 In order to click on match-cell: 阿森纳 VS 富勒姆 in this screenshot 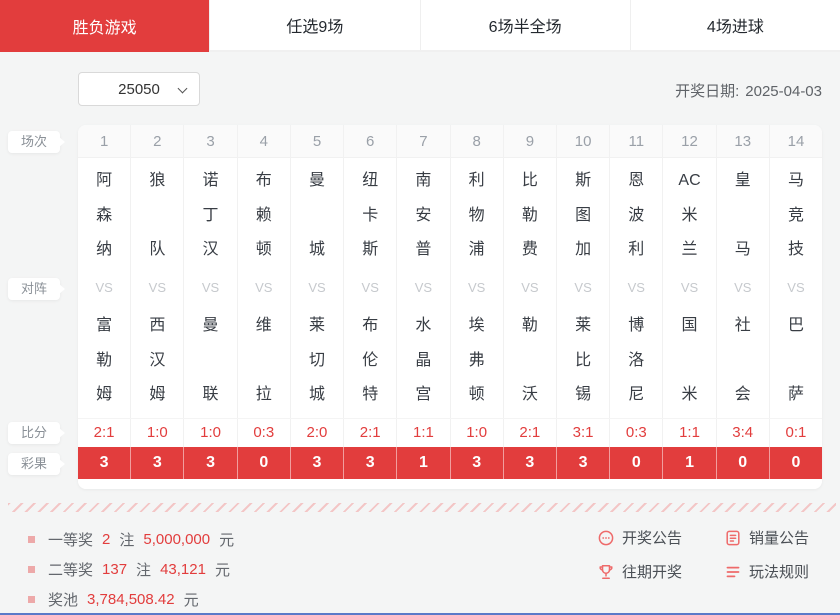, I will do `click(105, 288)`.